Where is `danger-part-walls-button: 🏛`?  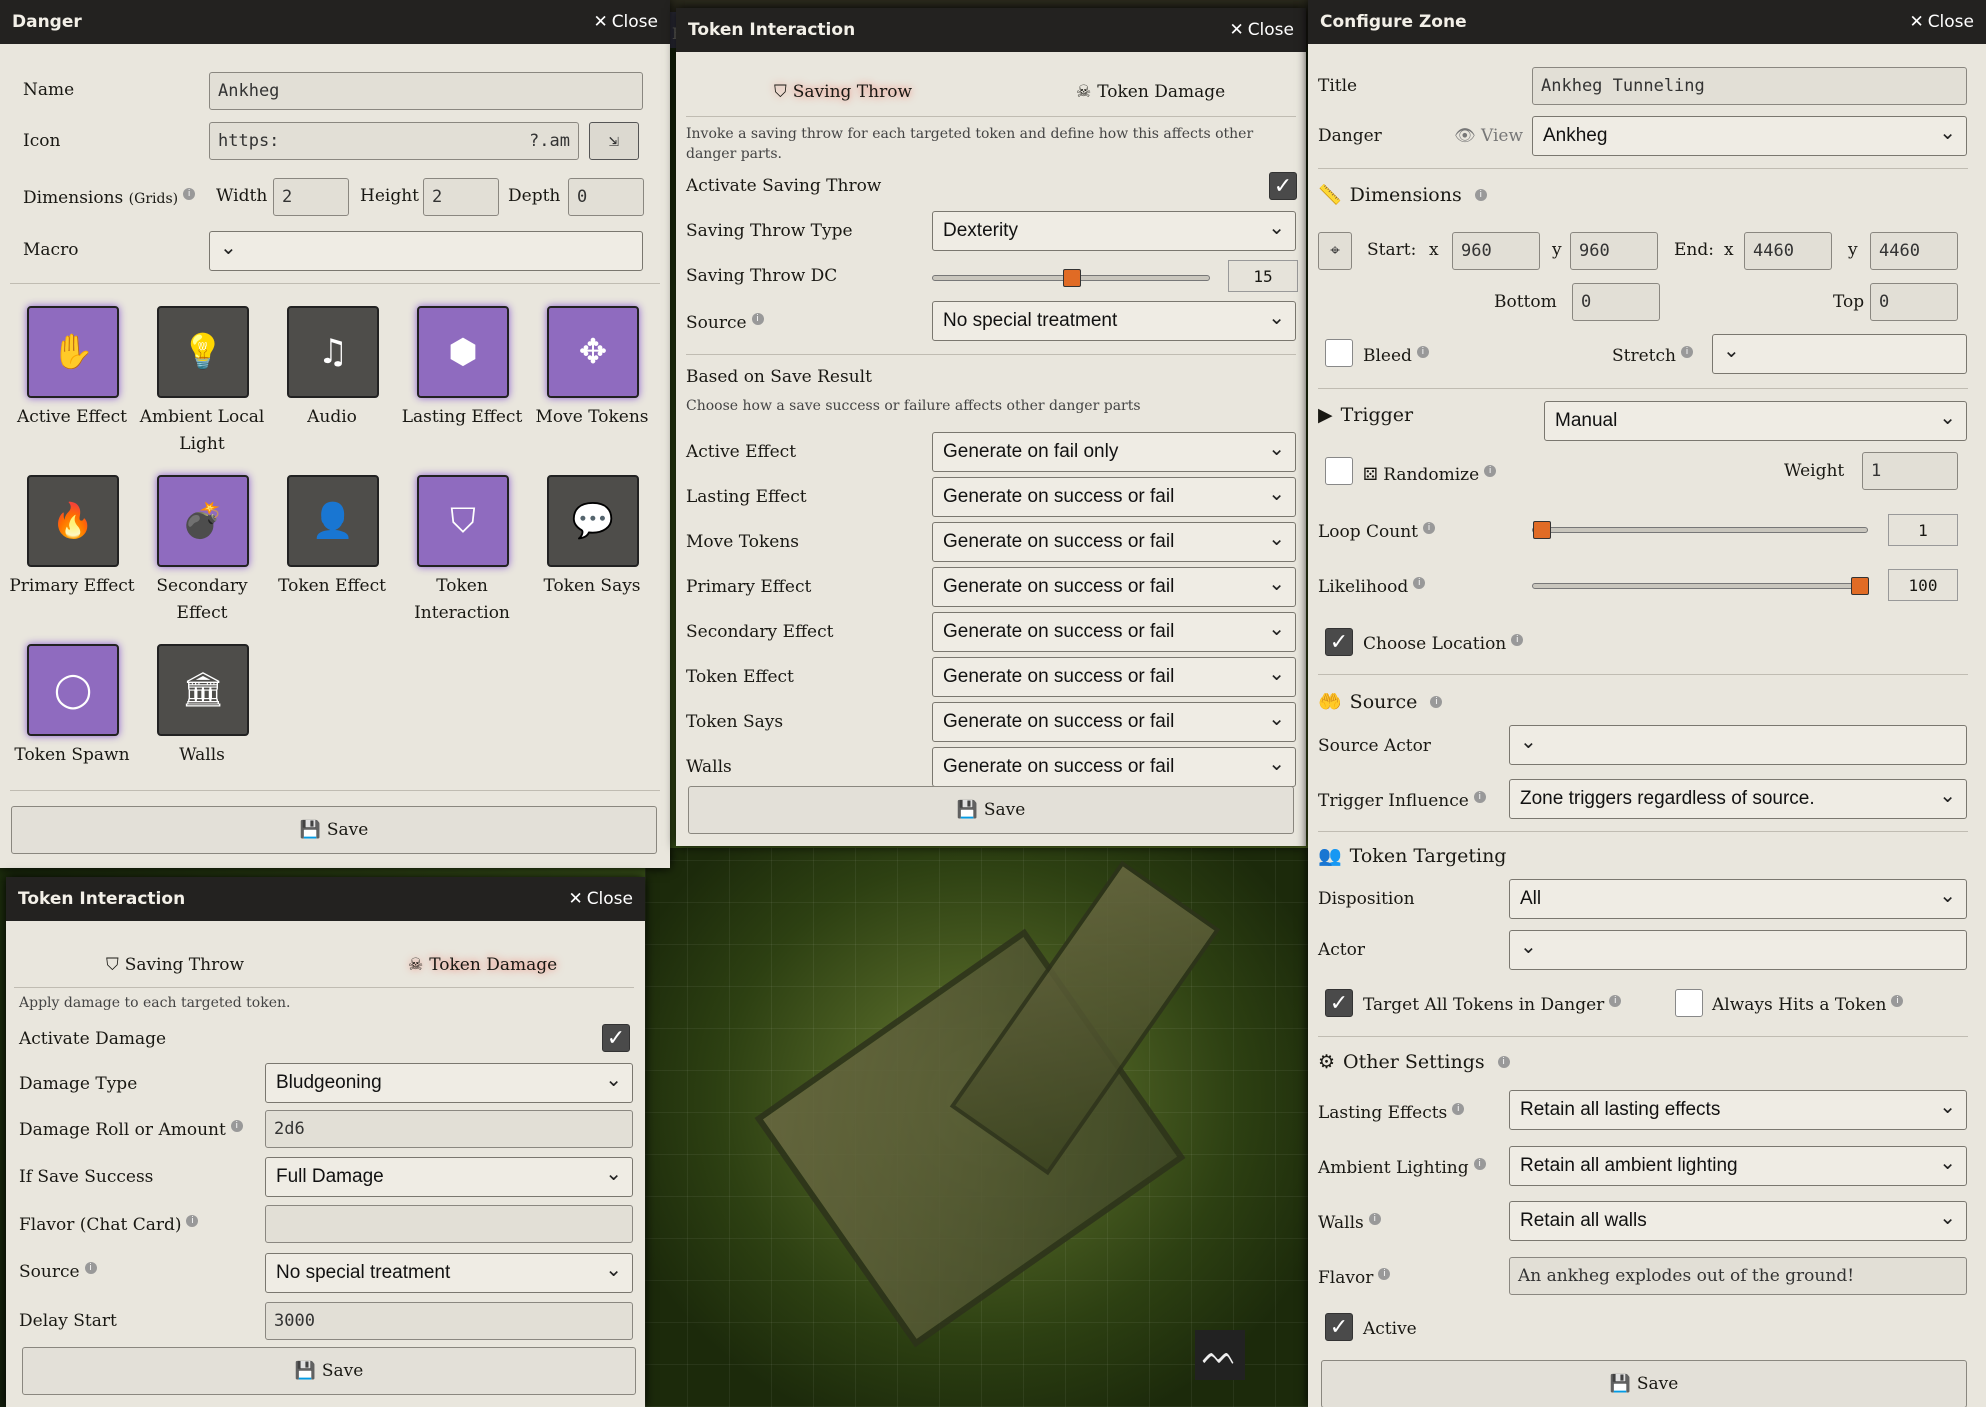 danger-part-walls-button: 🏛 is located at coordinates (203, 690).